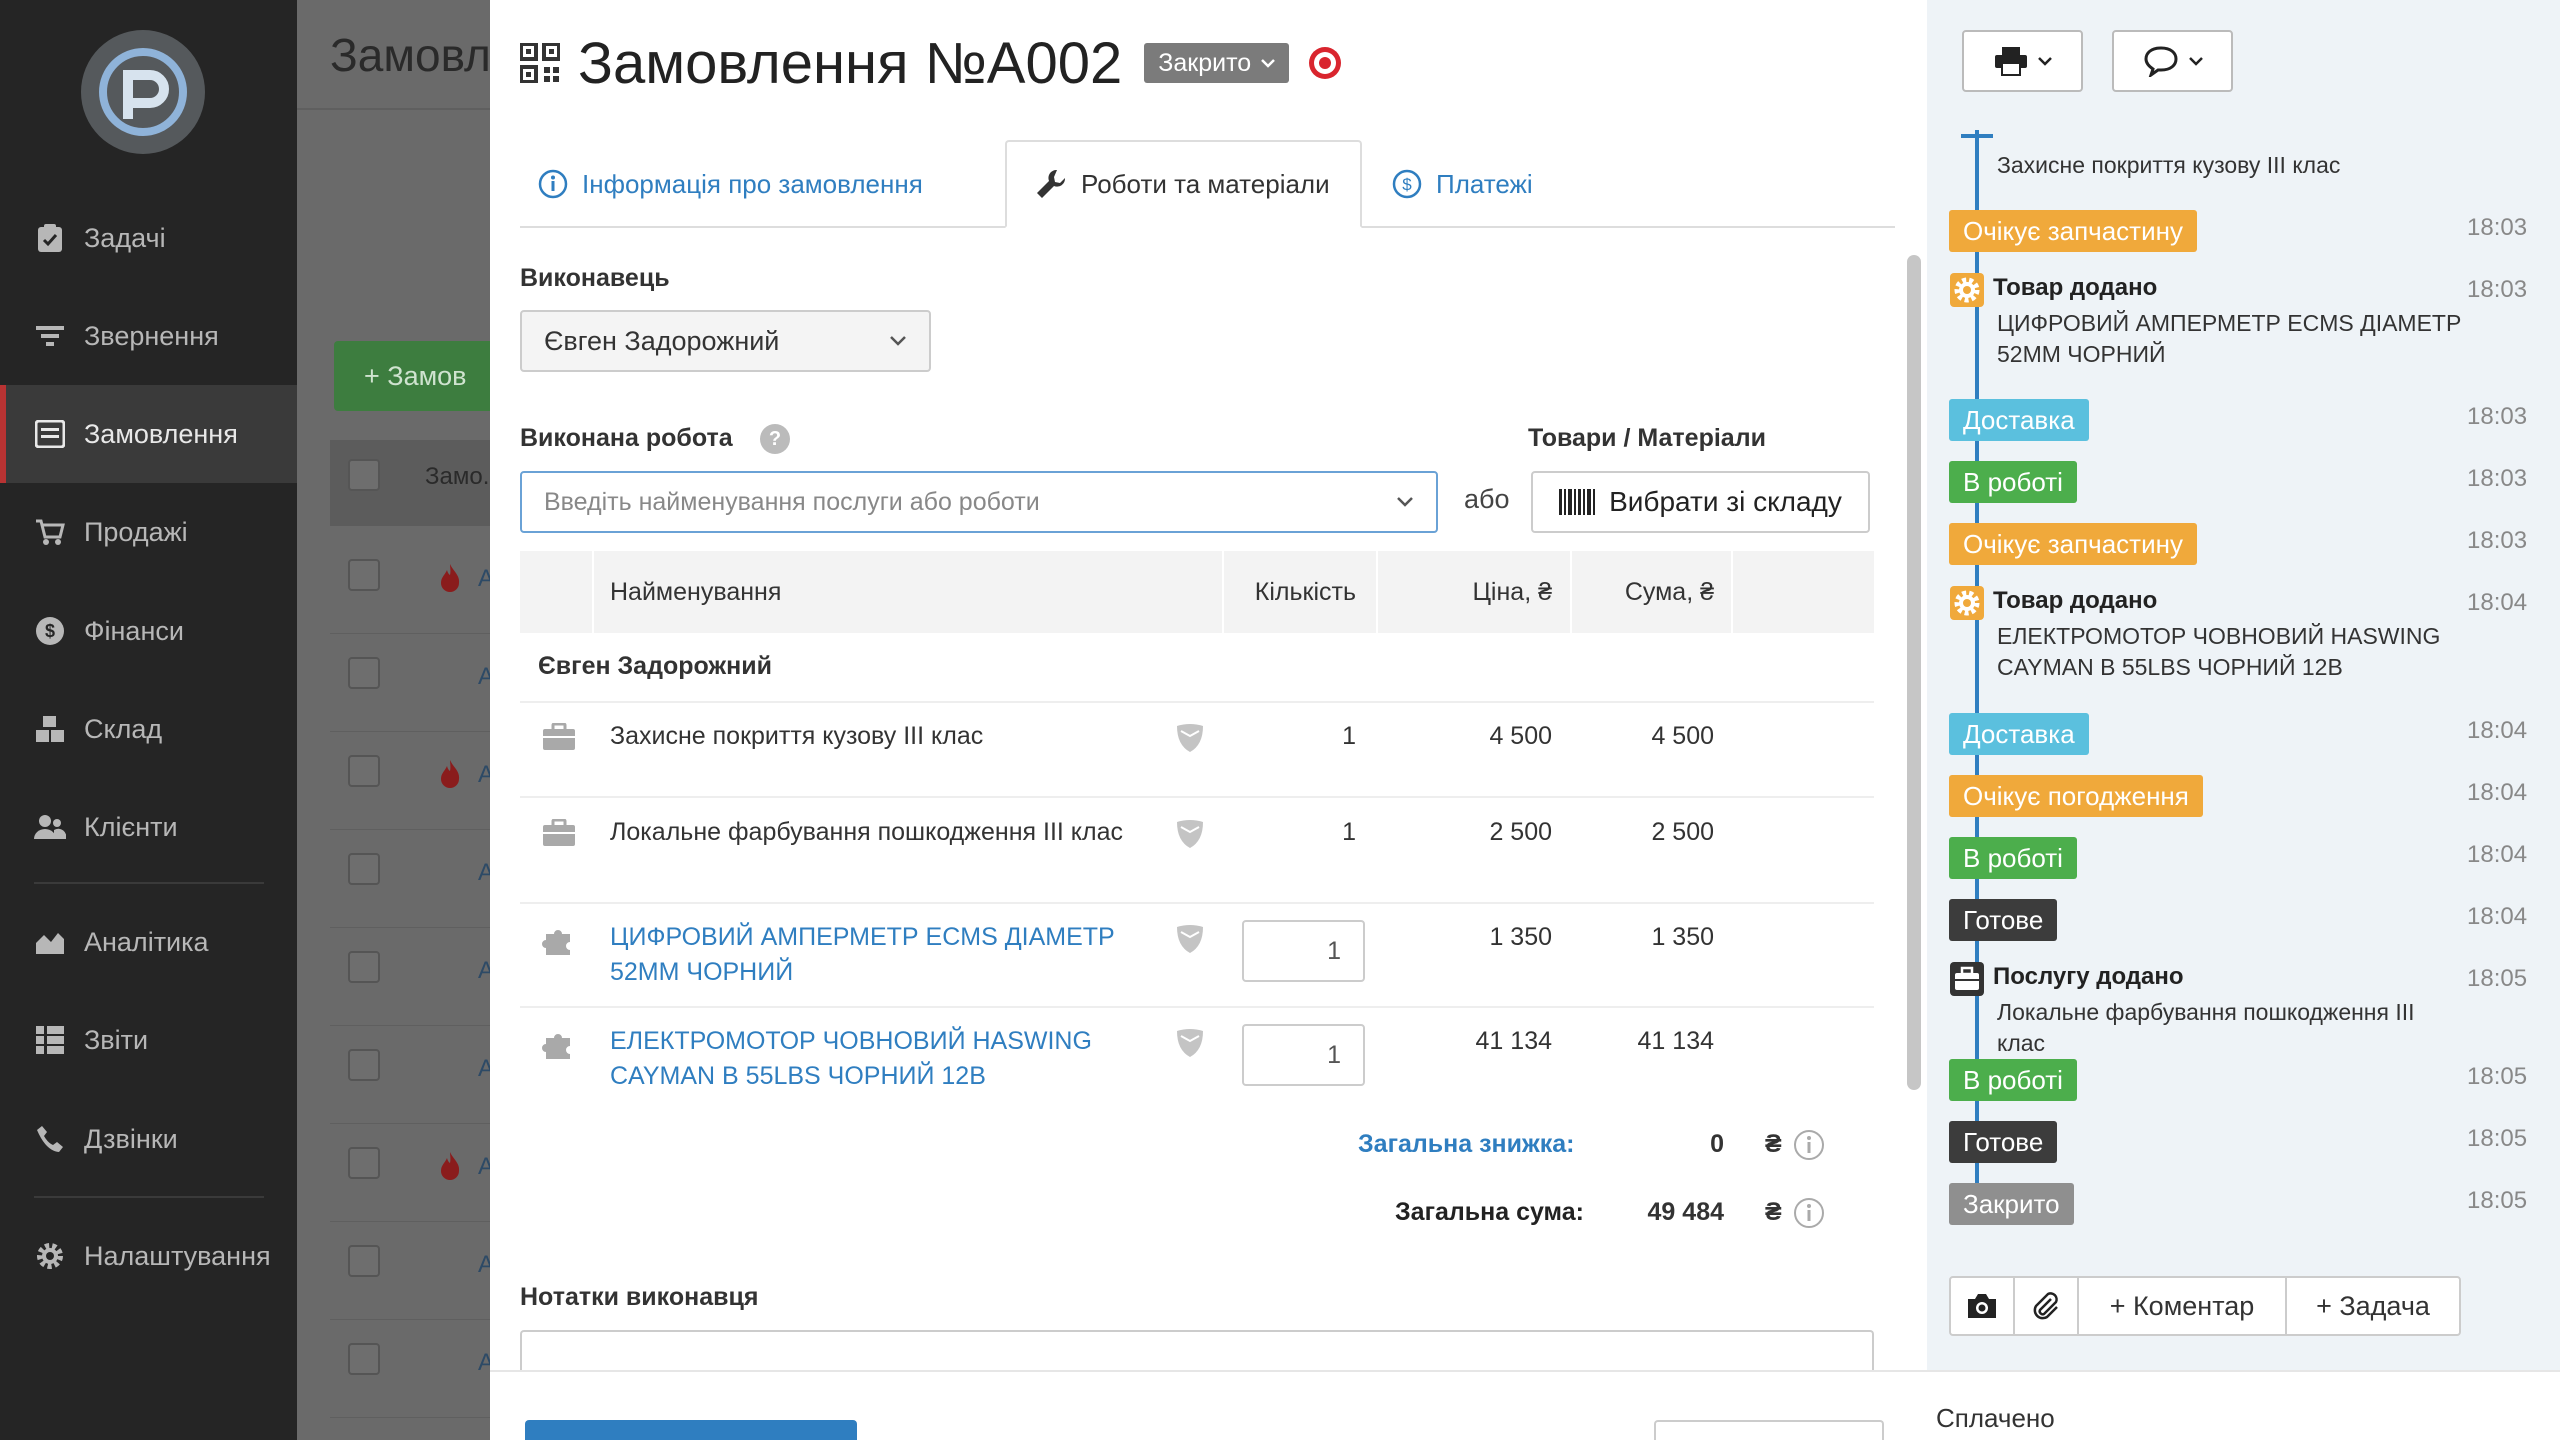 This screenshot has width=2560, height=1440. Describe the element at coordinates (1914, 672) in the screenshot. I see `scrollbar` at that location.